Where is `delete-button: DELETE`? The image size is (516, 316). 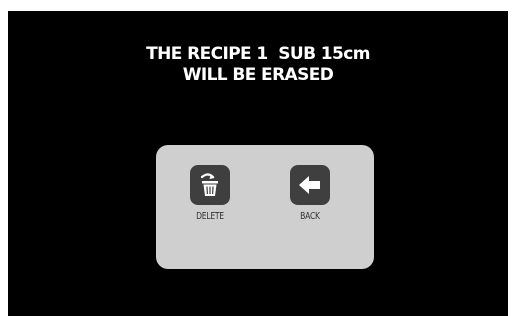 delete-button: DELETE is located at coordinates (210, 193).